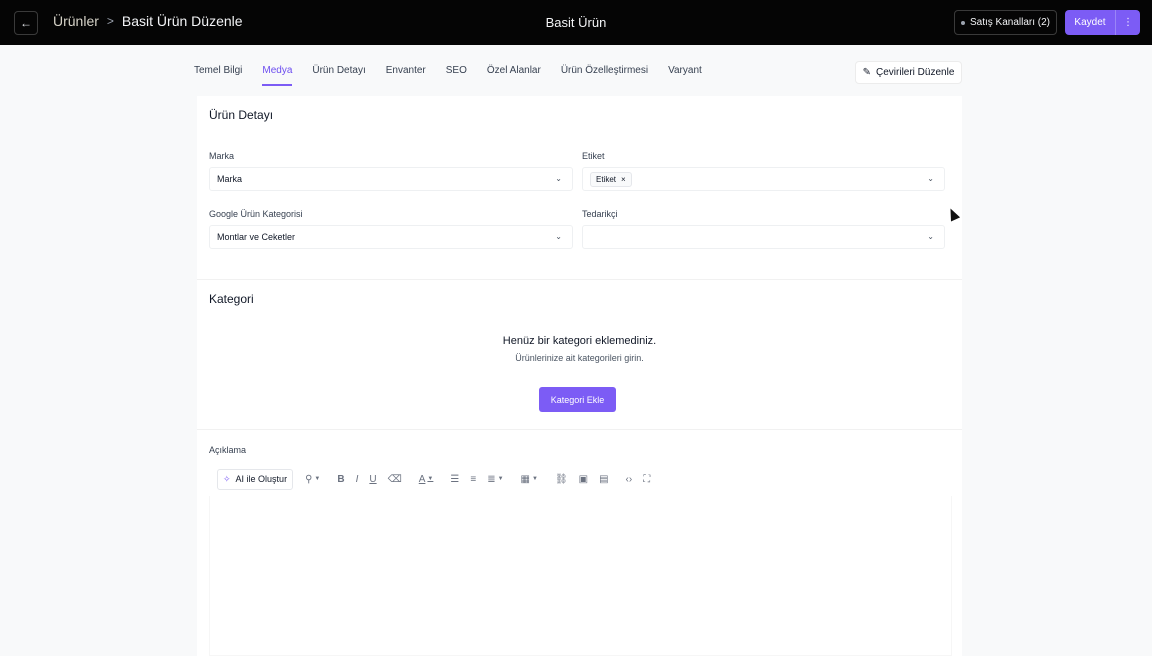  Describe the element at coordinates (473, 479) in the screenshot. I see `numbered-list-icon: ≡` at that location.